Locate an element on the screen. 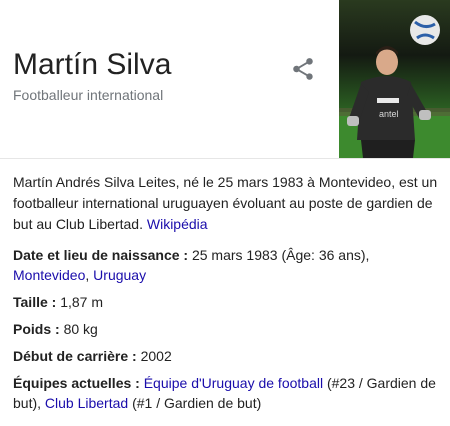 The image size is (450, 426). fact-birth-label: Date et lieu de naissance : is located at coordinates (101, 255).